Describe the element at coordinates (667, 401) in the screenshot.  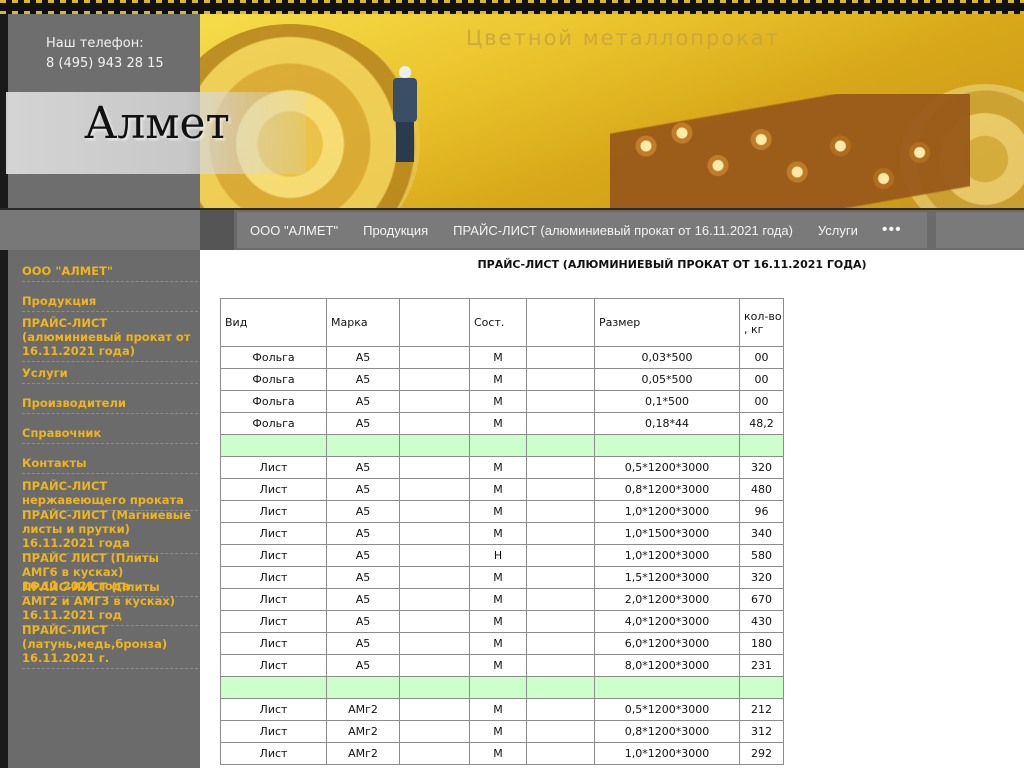
I see `table-cell: 0,1*500` at that location.